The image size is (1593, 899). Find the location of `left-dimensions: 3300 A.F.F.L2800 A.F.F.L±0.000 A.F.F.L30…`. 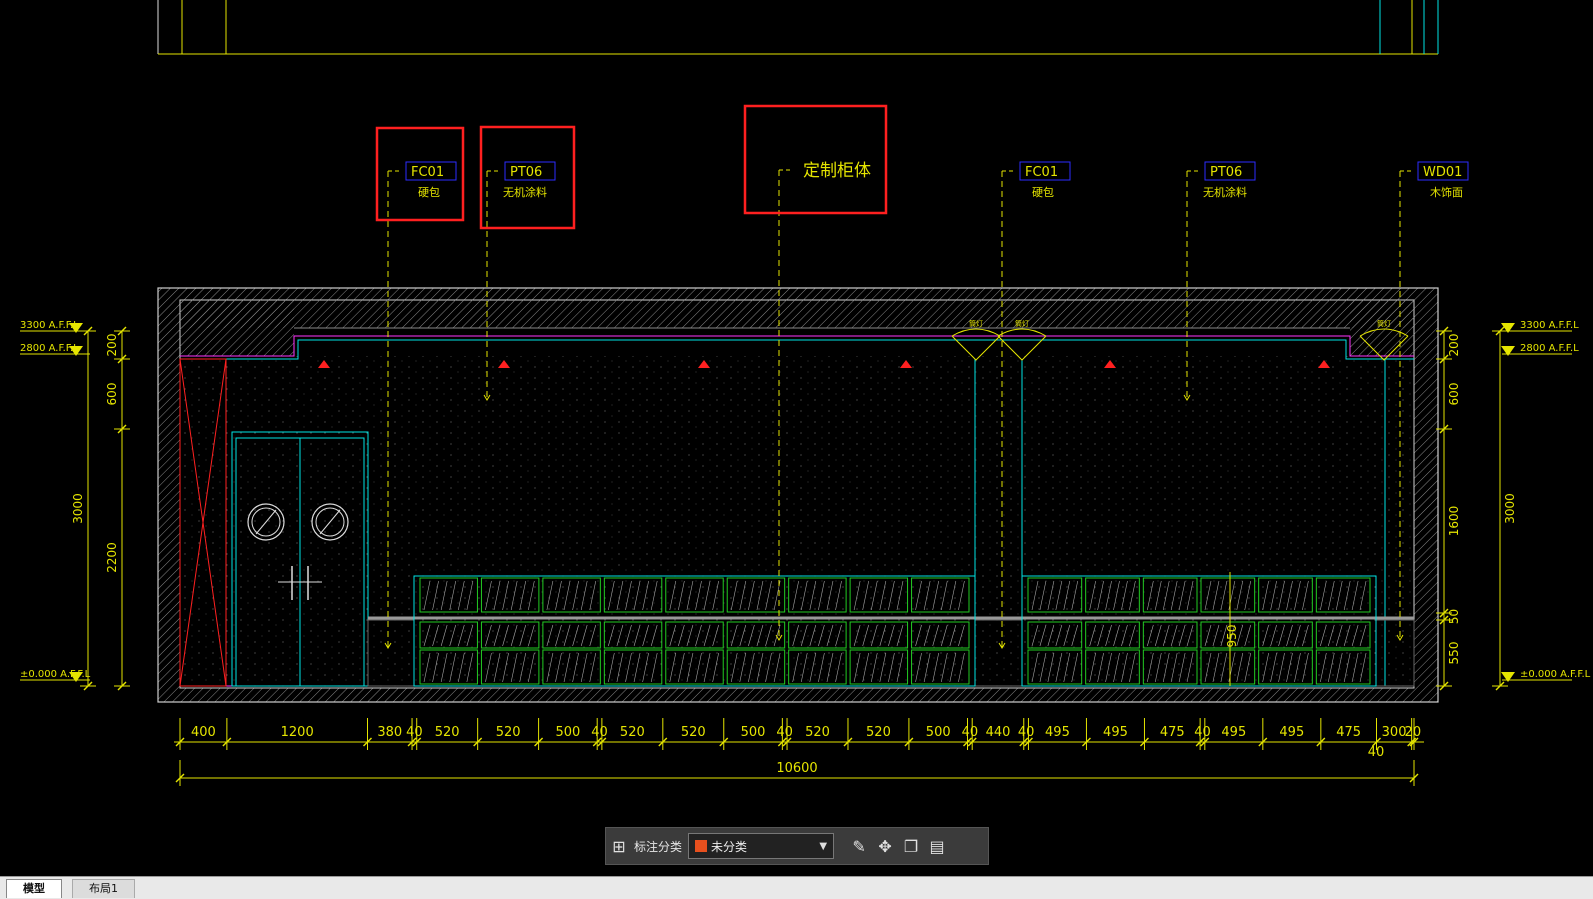

left-dimensions: 3300 A.F.F.L2800 A.F.F.L±0.000 A.F.F.L30… is located at coordinates (75, 505).